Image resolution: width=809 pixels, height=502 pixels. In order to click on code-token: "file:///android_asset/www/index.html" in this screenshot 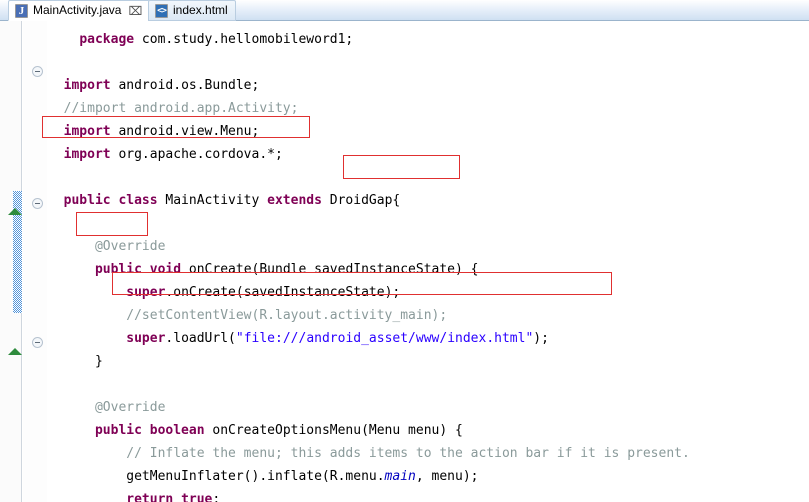, I will do `click(384, 338)`.